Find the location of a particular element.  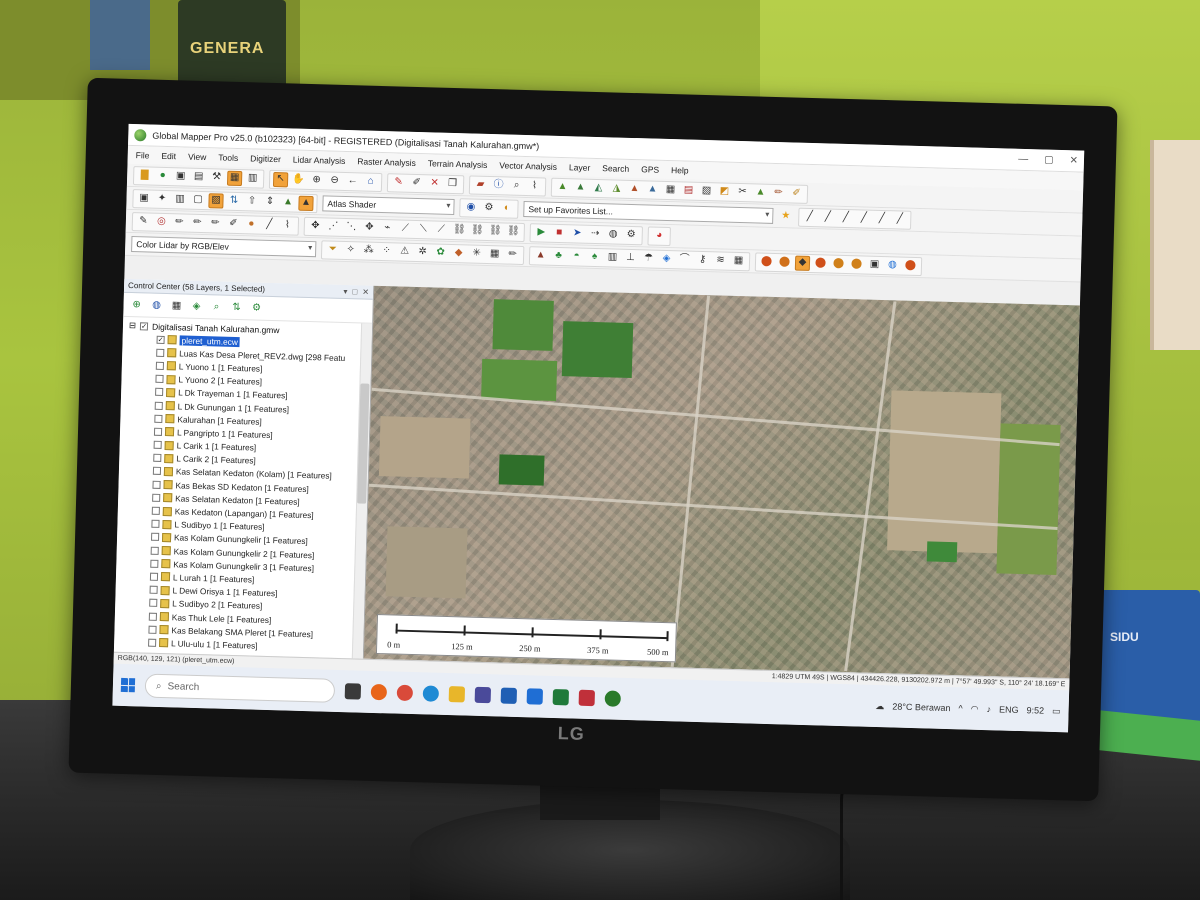

target-icon: ◎ is located at coordinates (161, 221).